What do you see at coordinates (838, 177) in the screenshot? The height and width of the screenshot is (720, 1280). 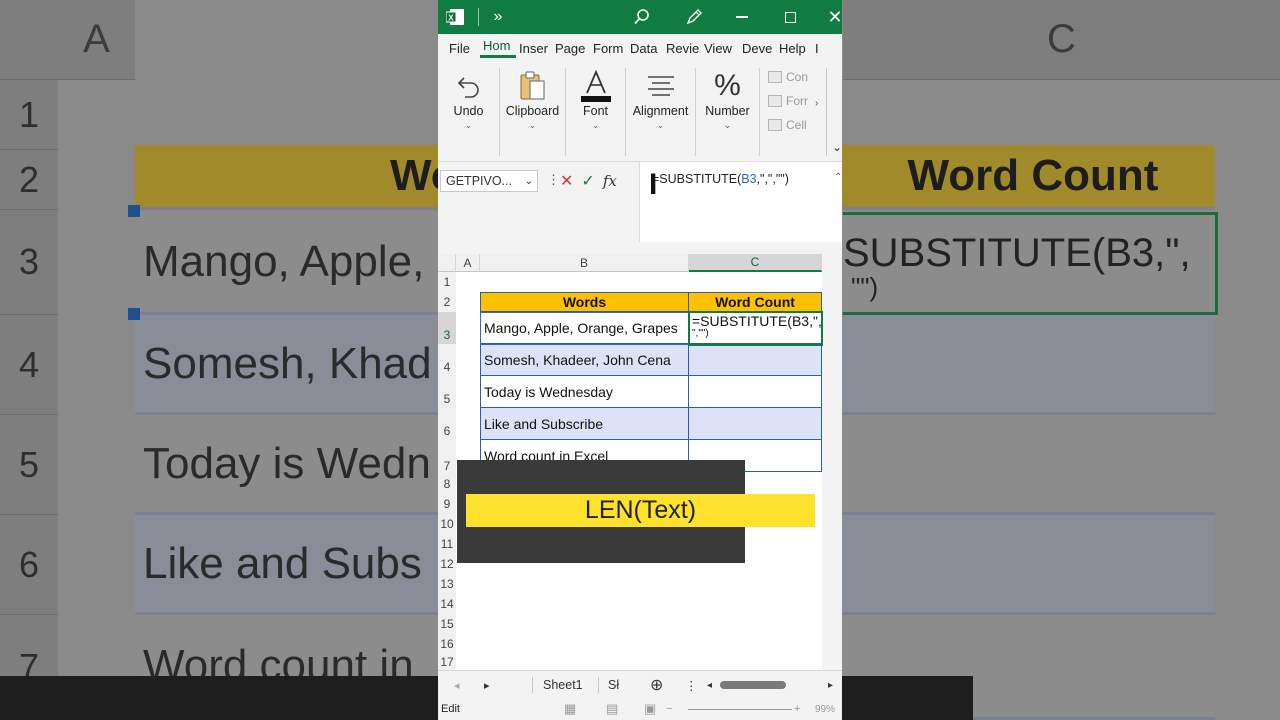 I see `collapse-formula-icon: ⌃` at bounding box center [838, 177].